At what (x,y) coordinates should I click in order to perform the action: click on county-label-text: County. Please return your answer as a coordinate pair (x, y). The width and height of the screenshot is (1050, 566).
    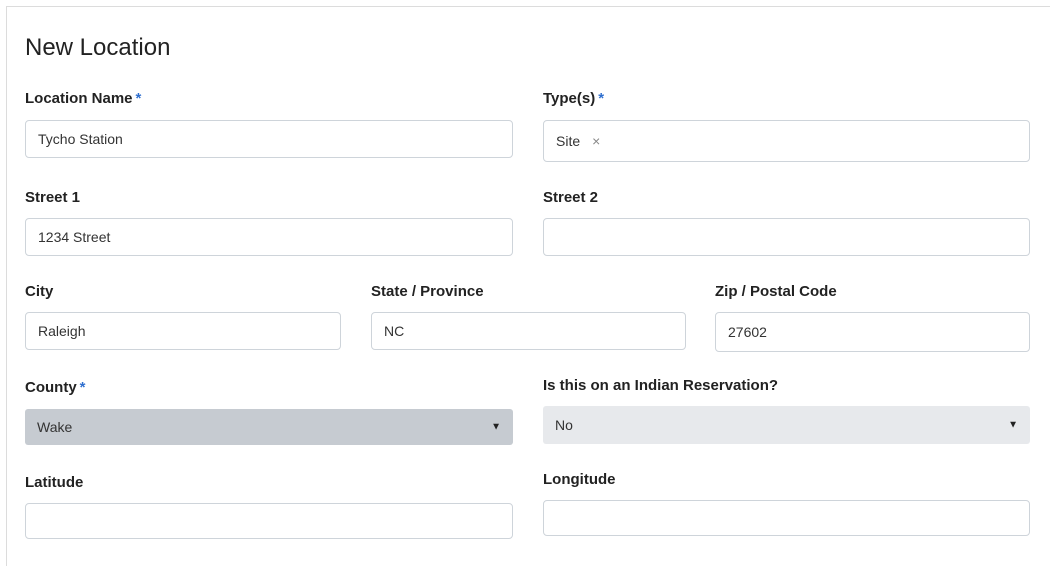
    Looking at the image, I should click on (51, 387).